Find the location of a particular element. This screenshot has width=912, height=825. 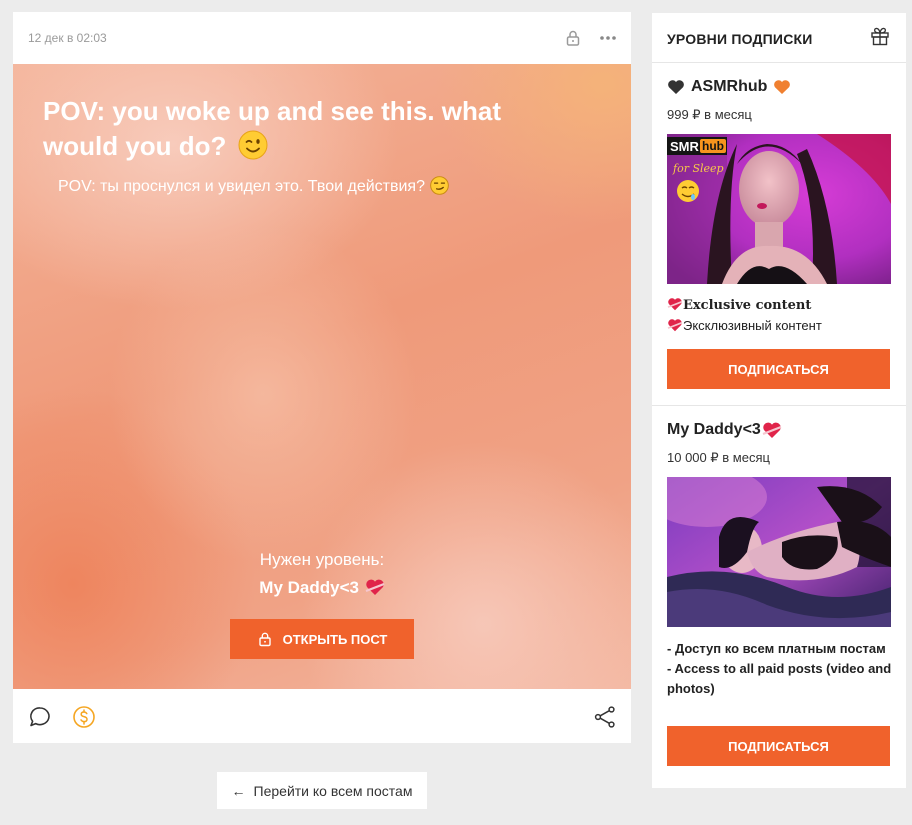

tier-cover-photo is located at coordinates (779, 552).